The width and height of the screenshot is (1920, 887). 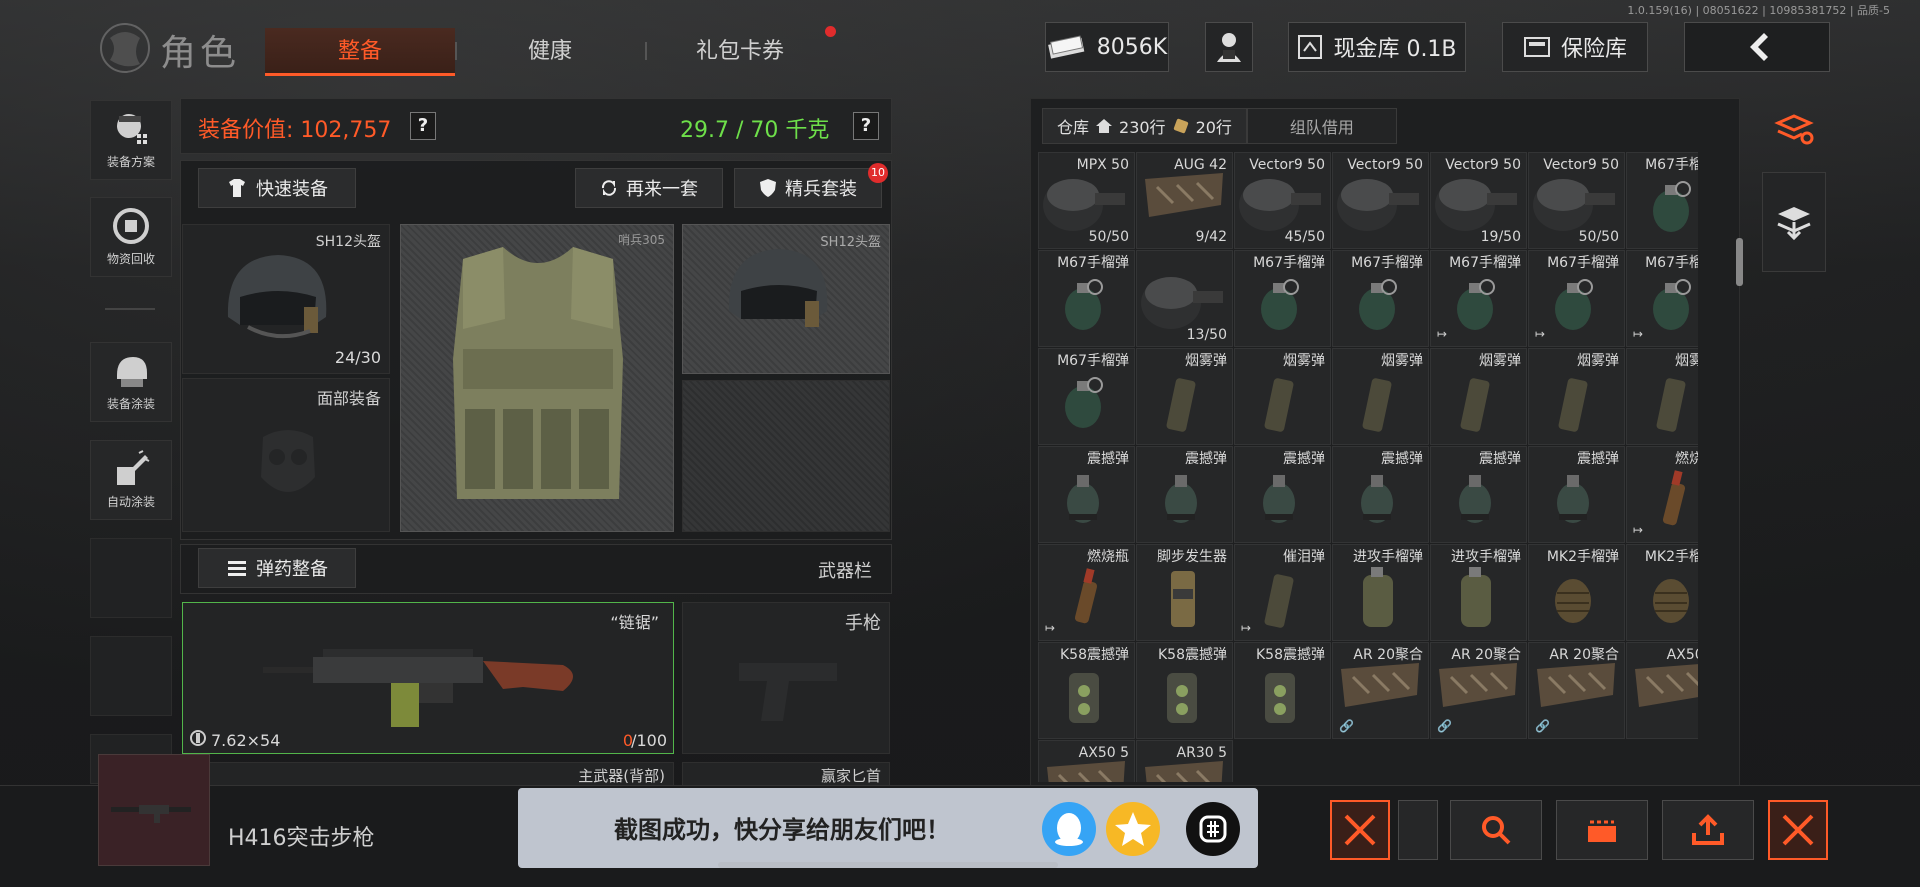 I want to click on helmet-slot-2: SH12头盔, so click(x=786, y=299).